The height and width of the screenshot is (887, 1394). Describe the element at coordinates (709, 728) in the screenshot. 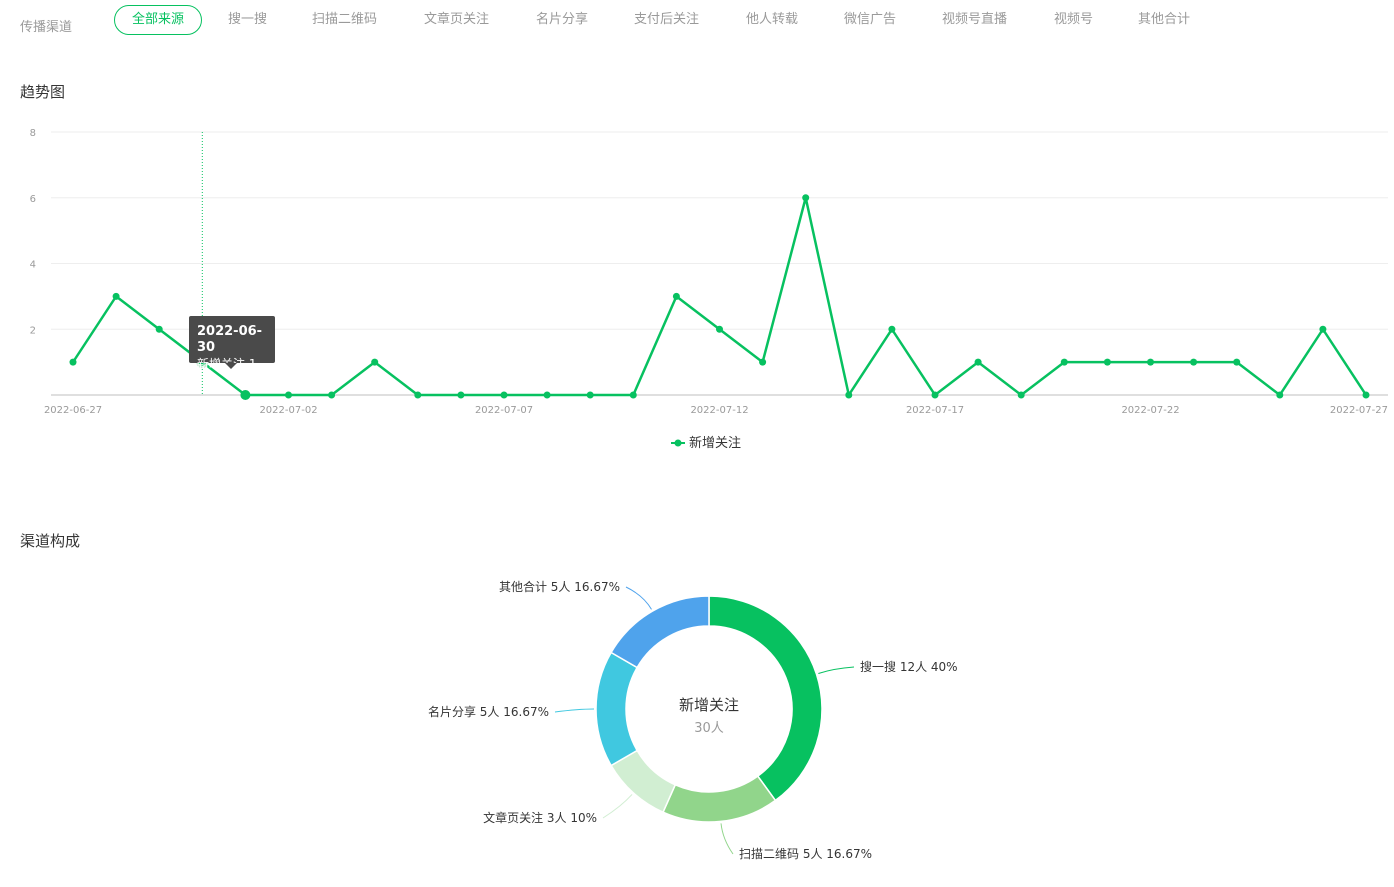

I see `donut-center-value: 30人` at that location.